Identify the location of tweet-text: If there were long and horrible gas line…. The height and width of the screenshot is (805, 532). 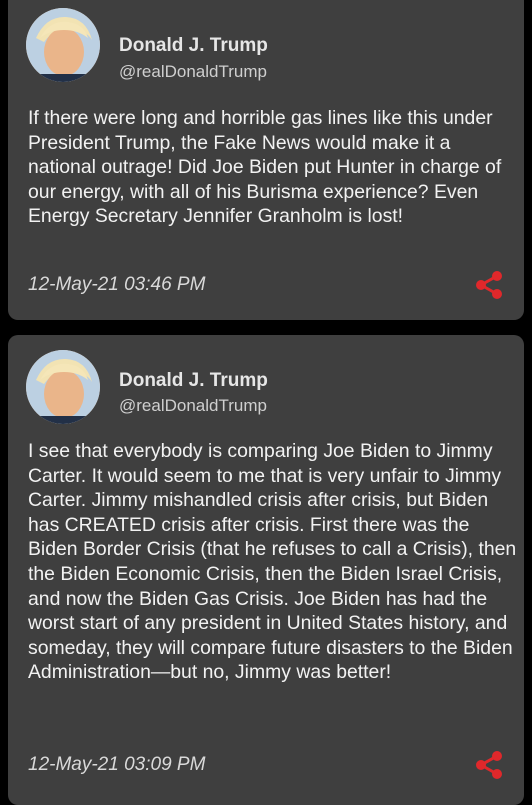
(265, 167).